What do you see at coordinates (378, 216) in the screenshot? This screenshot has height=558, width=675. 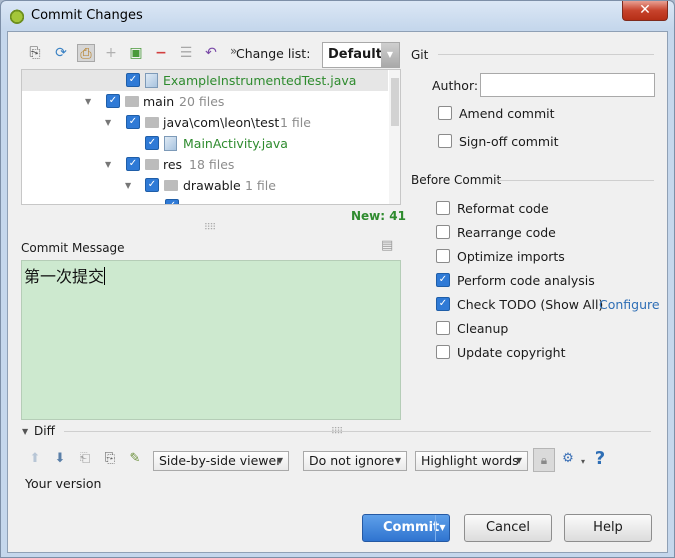 I see `new-files-count: New: 41` at bounding box center [378, 216].